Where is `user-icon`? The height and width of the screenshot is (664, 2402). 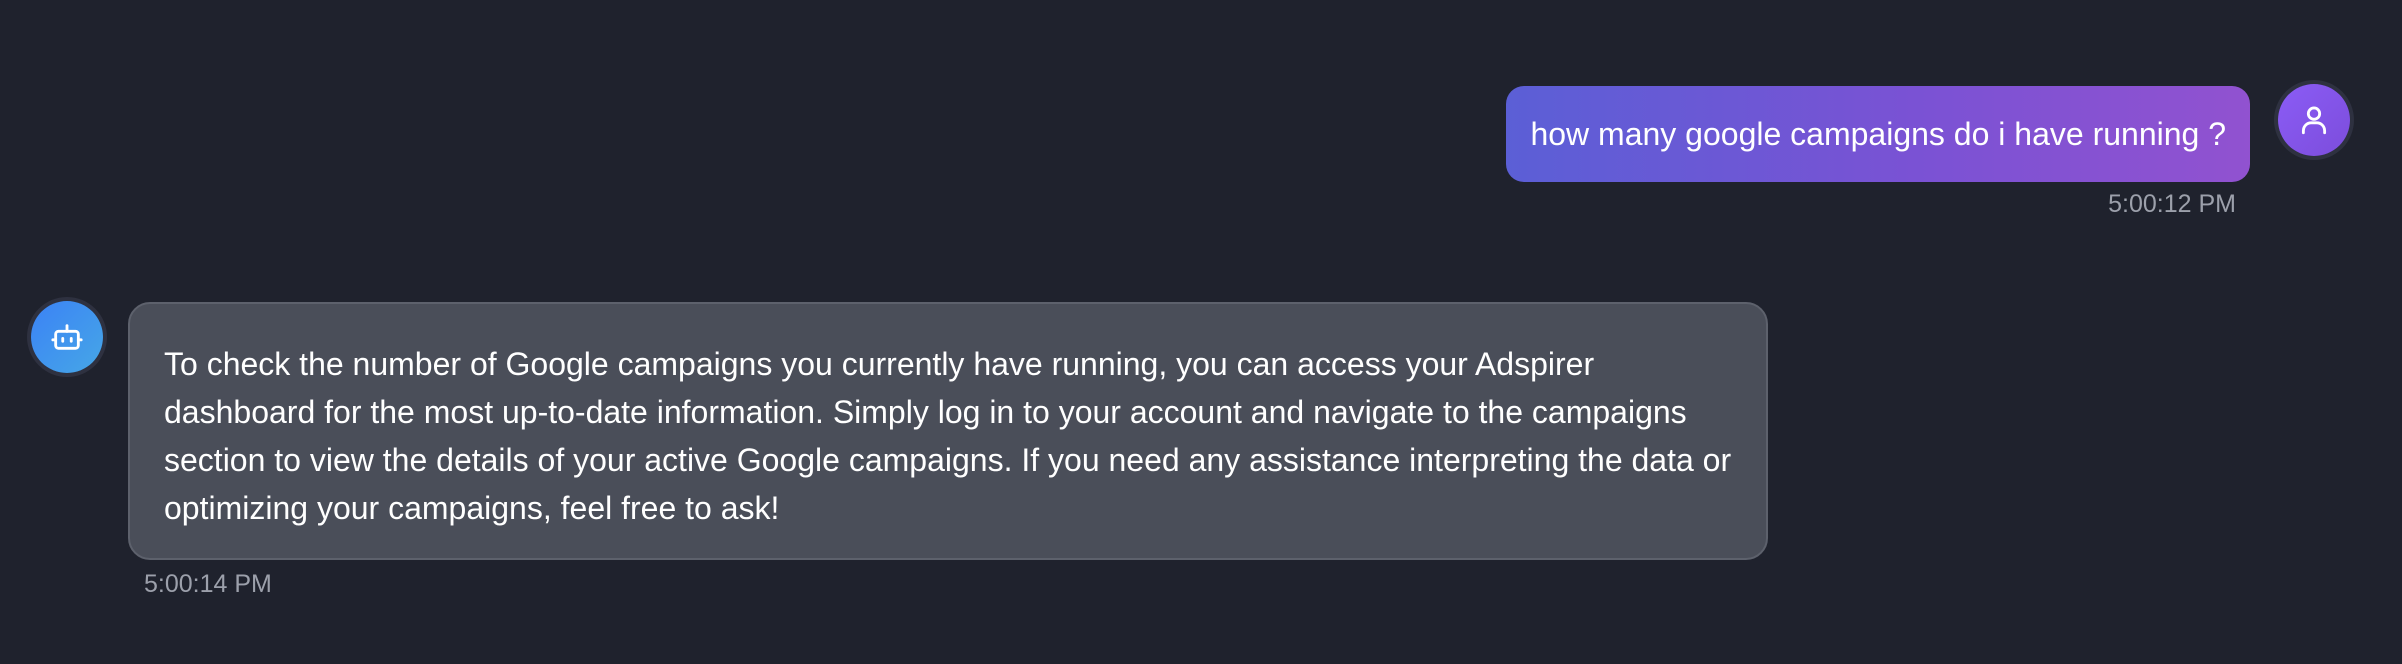
user-icon is located at coordinates (2314, 120).